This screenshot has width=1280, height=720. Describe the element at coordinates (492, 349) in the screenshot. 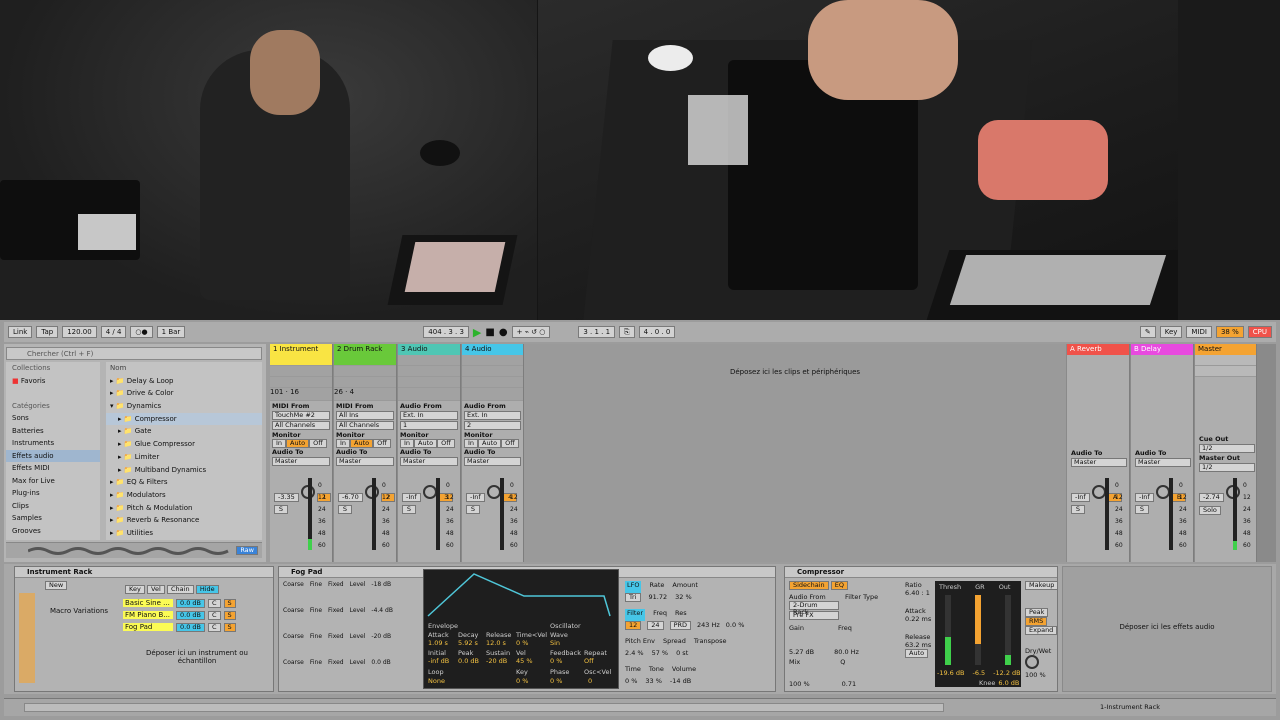

I see `track-header: 4 Audio` at that location.